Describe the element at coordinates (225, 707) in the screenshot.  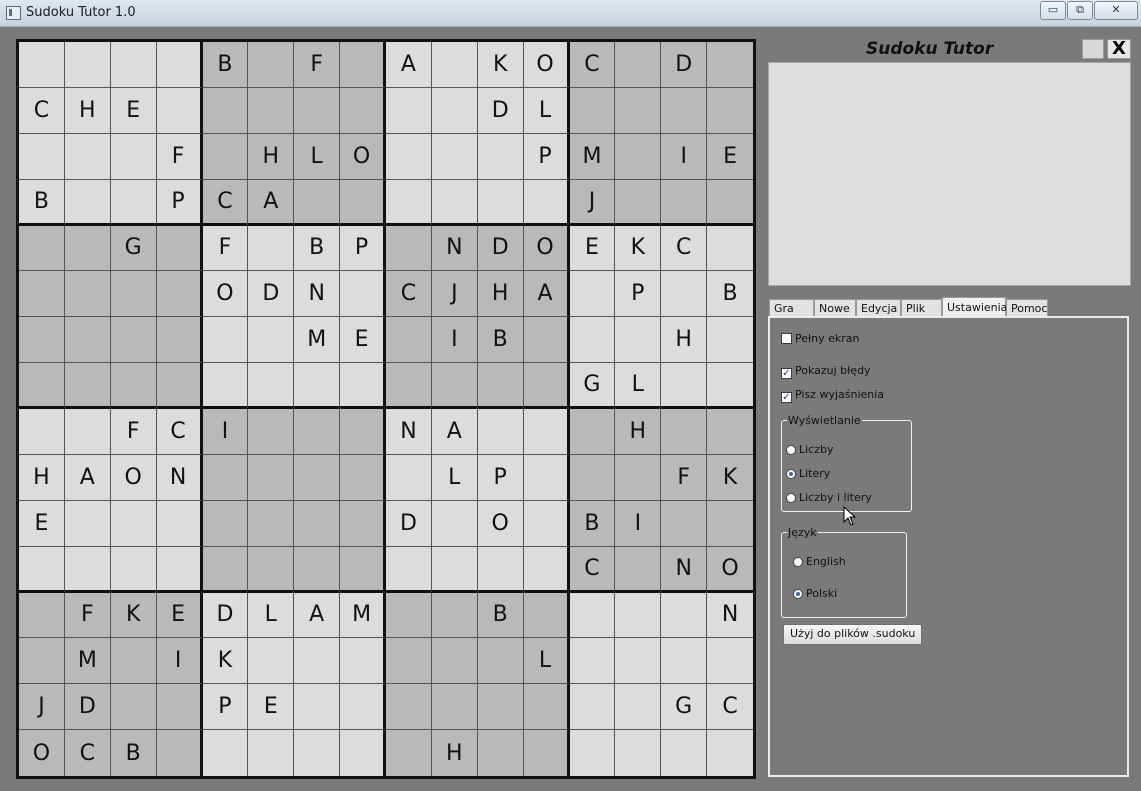
I see `board-cell: P` at that location.